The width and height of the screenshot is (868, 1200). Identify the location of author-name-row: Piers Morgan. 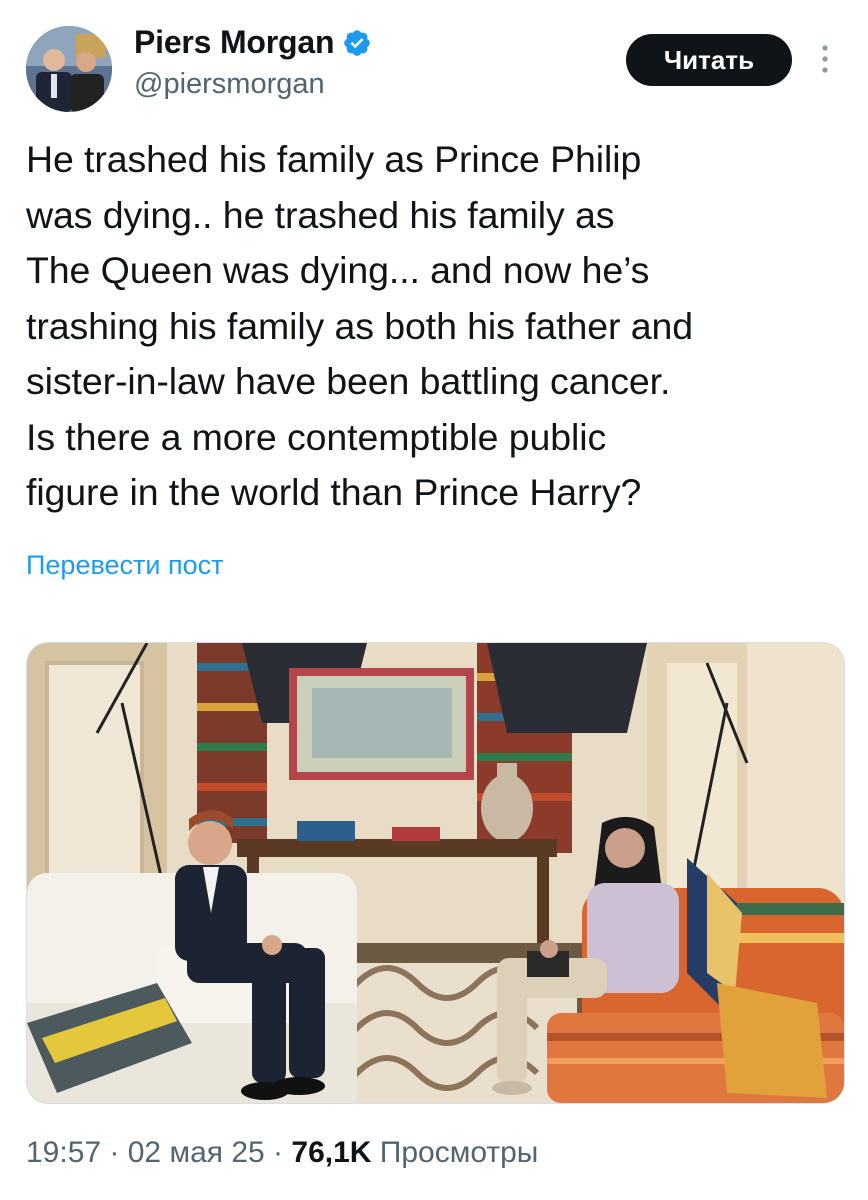
(253, 42).